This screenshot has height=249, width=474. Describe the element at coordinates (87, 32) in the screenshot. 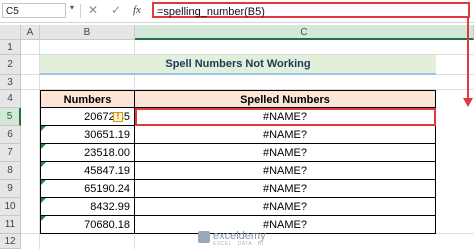

I see `column-header-b: B` at that location.